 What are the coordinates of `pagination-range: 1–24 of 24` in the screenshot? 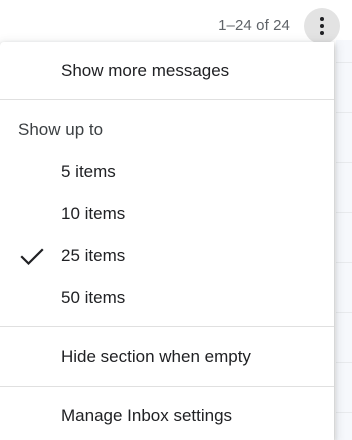 It's located at (254, 25).